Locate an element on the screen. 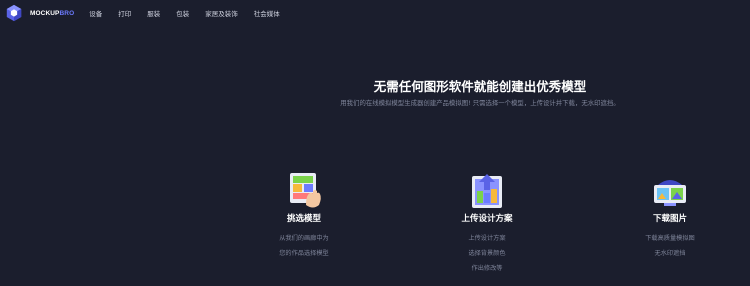 The height and width of the screenshot is (286, 750). brand-name: MOCKUPBRO is located at coordinates (52, 13).